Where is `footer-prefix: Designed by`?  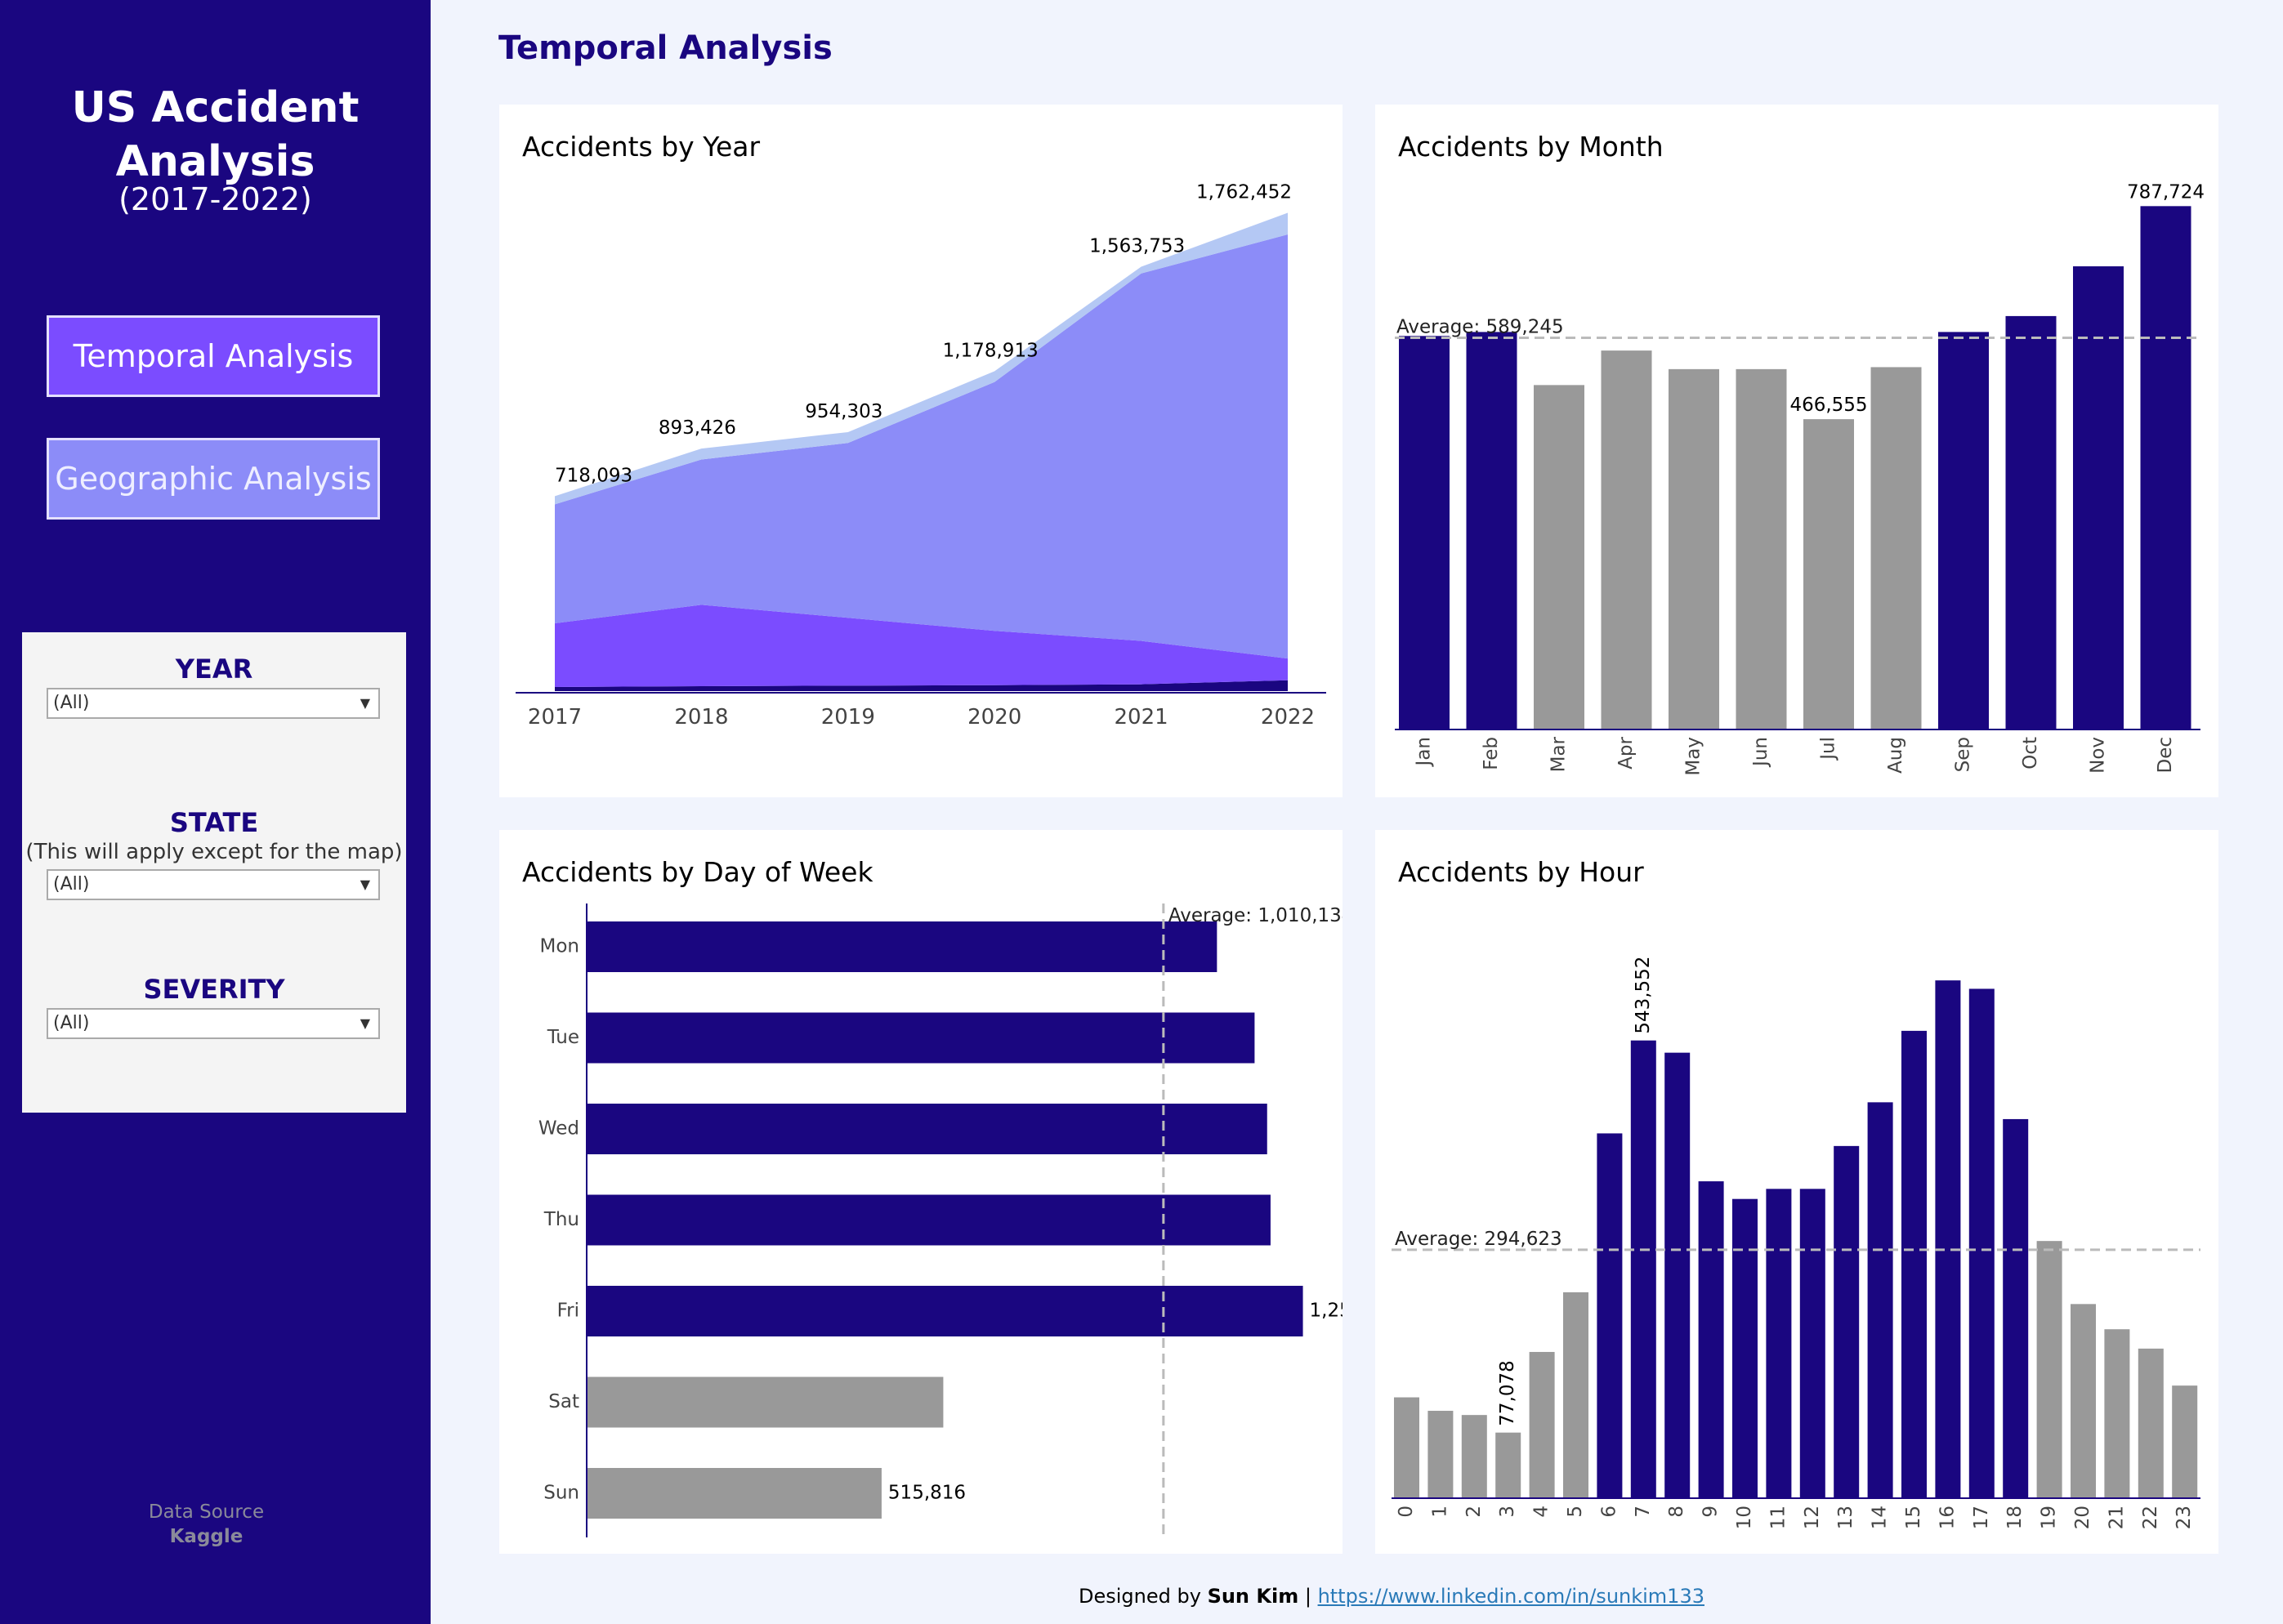
footer-prefix: Designed by is located at coordinates (1143, 1596).